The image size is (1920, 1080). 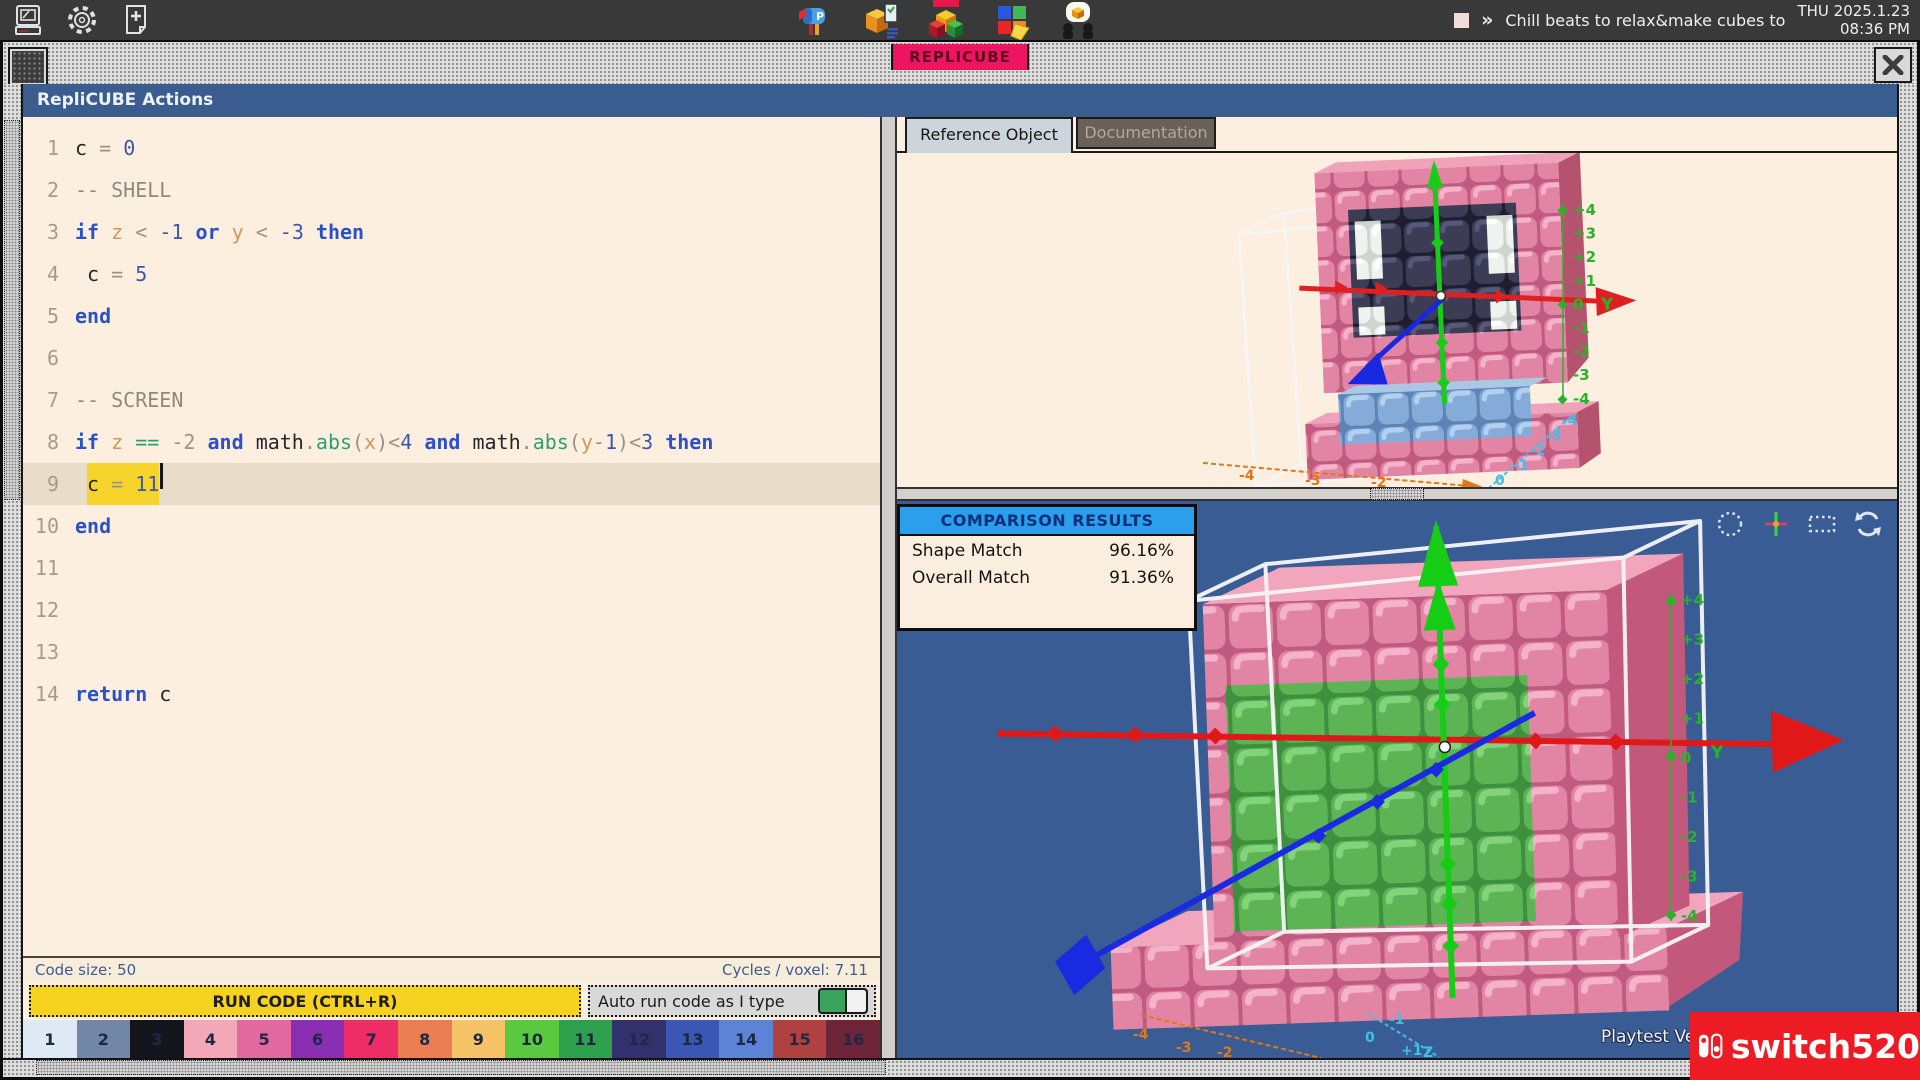 What do you see at coordinates (264, 1039) in the screenshot?
I see `palette-color-5: 5` at bounding box center [264, 1039].